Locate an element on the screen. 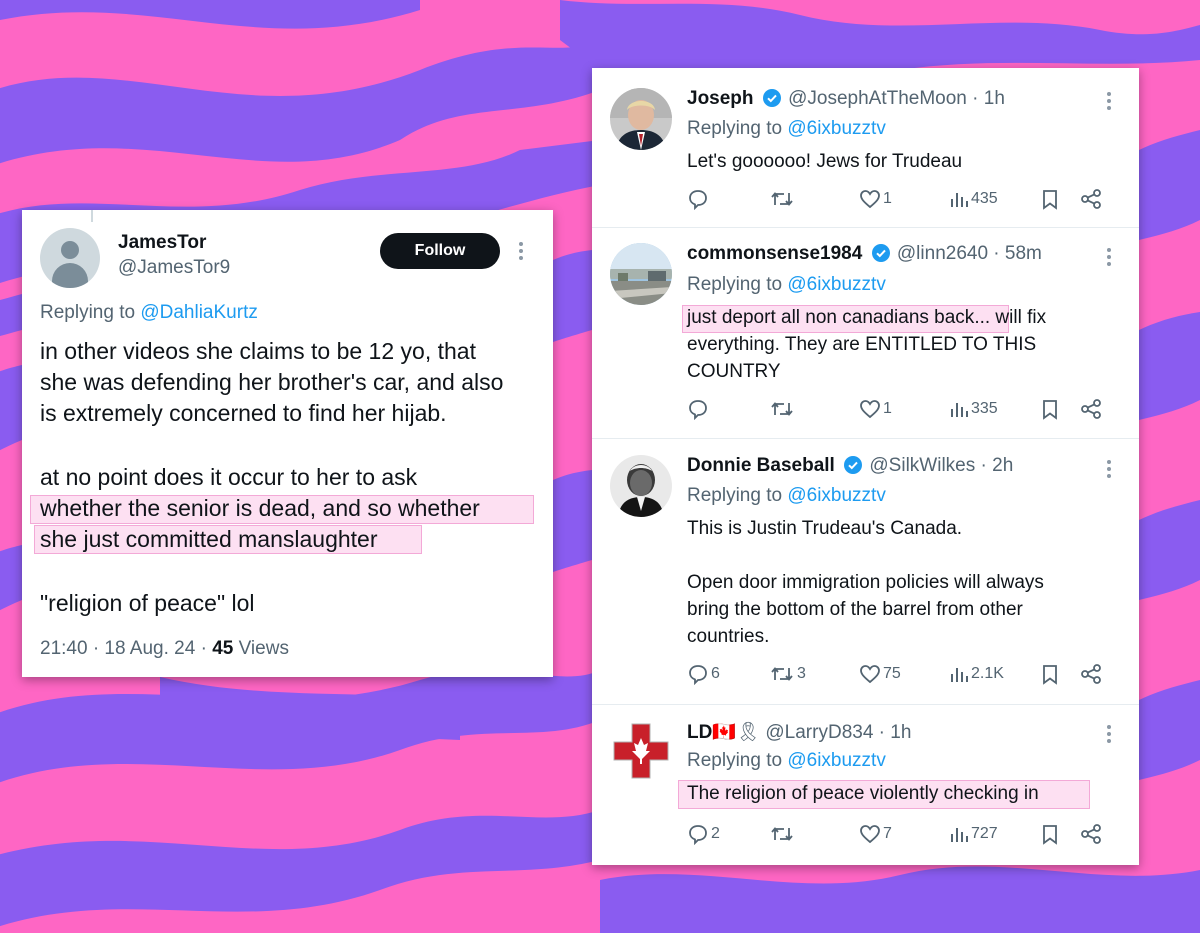 The image size is (1200, 933). author-name: commonsense1984 is located at coordinates (774, 253).